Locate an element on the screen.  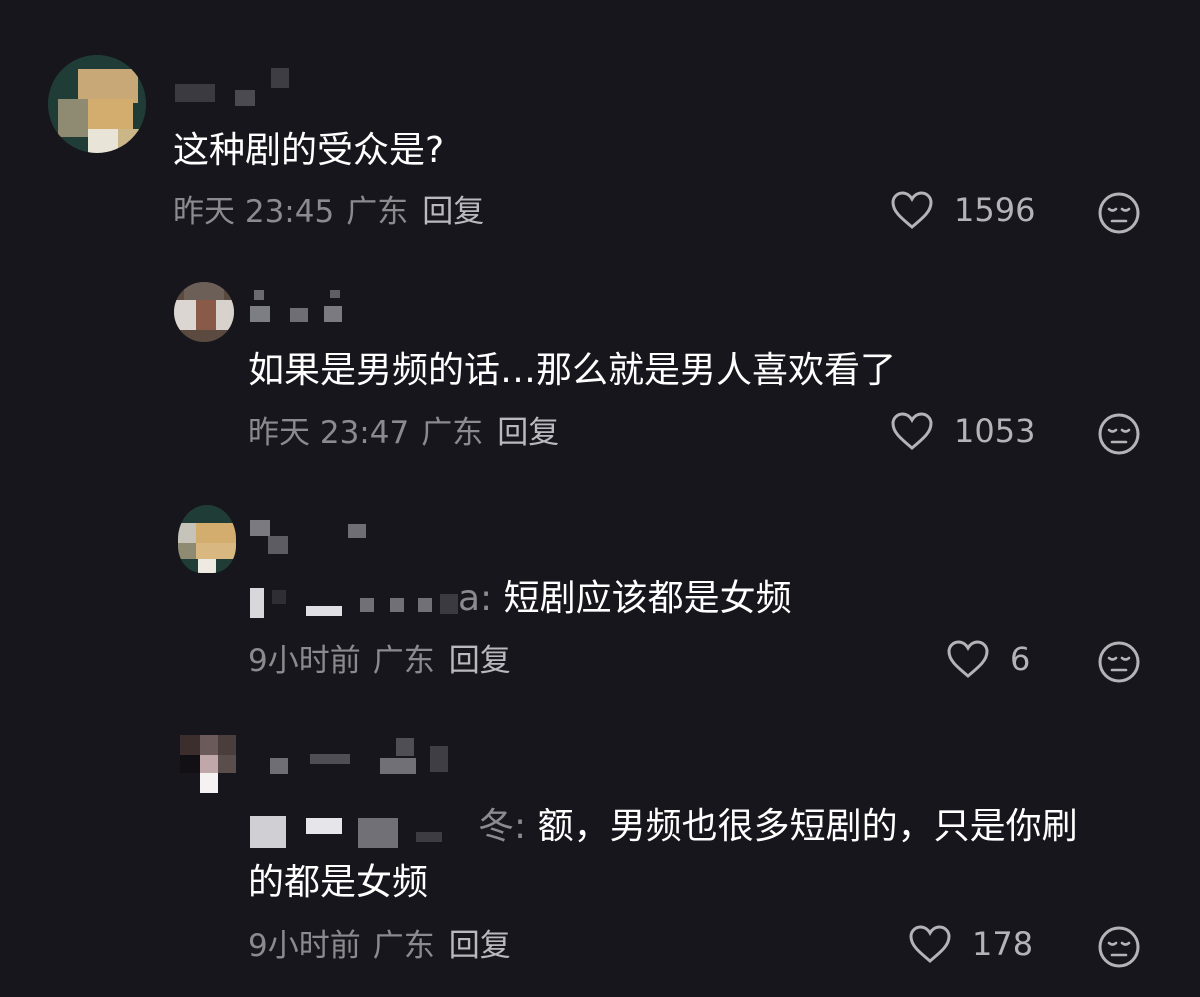
comment-body: 短剧应该都是女频 is located at coordinates (647, 598).